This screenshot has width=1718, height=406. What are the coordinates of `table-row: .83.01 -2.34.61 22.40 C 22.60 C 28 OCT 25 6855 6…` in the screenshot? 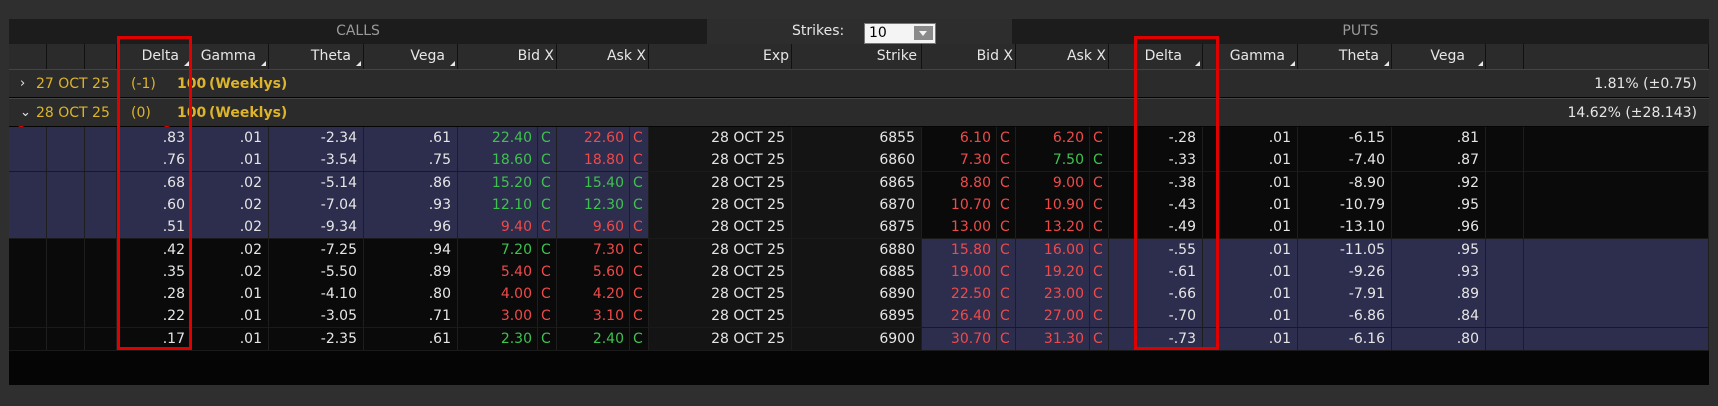 It's located at (859, 138).